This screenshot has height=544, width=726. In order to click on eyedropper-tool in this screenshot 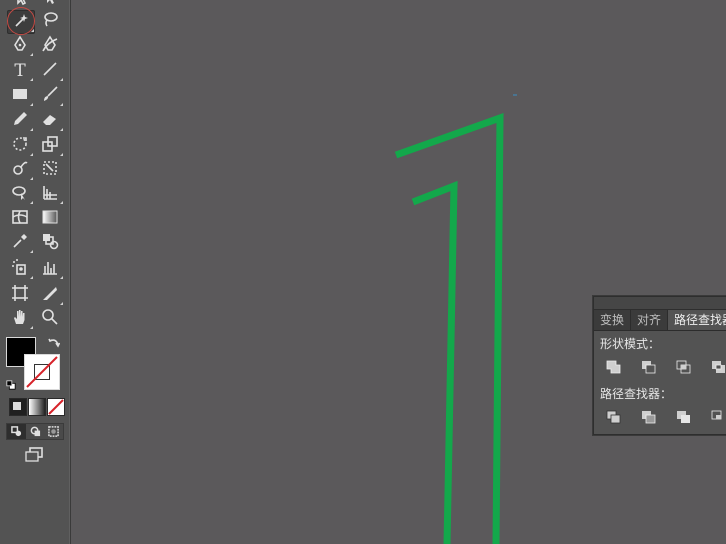, I will do `click(20, 243)`.